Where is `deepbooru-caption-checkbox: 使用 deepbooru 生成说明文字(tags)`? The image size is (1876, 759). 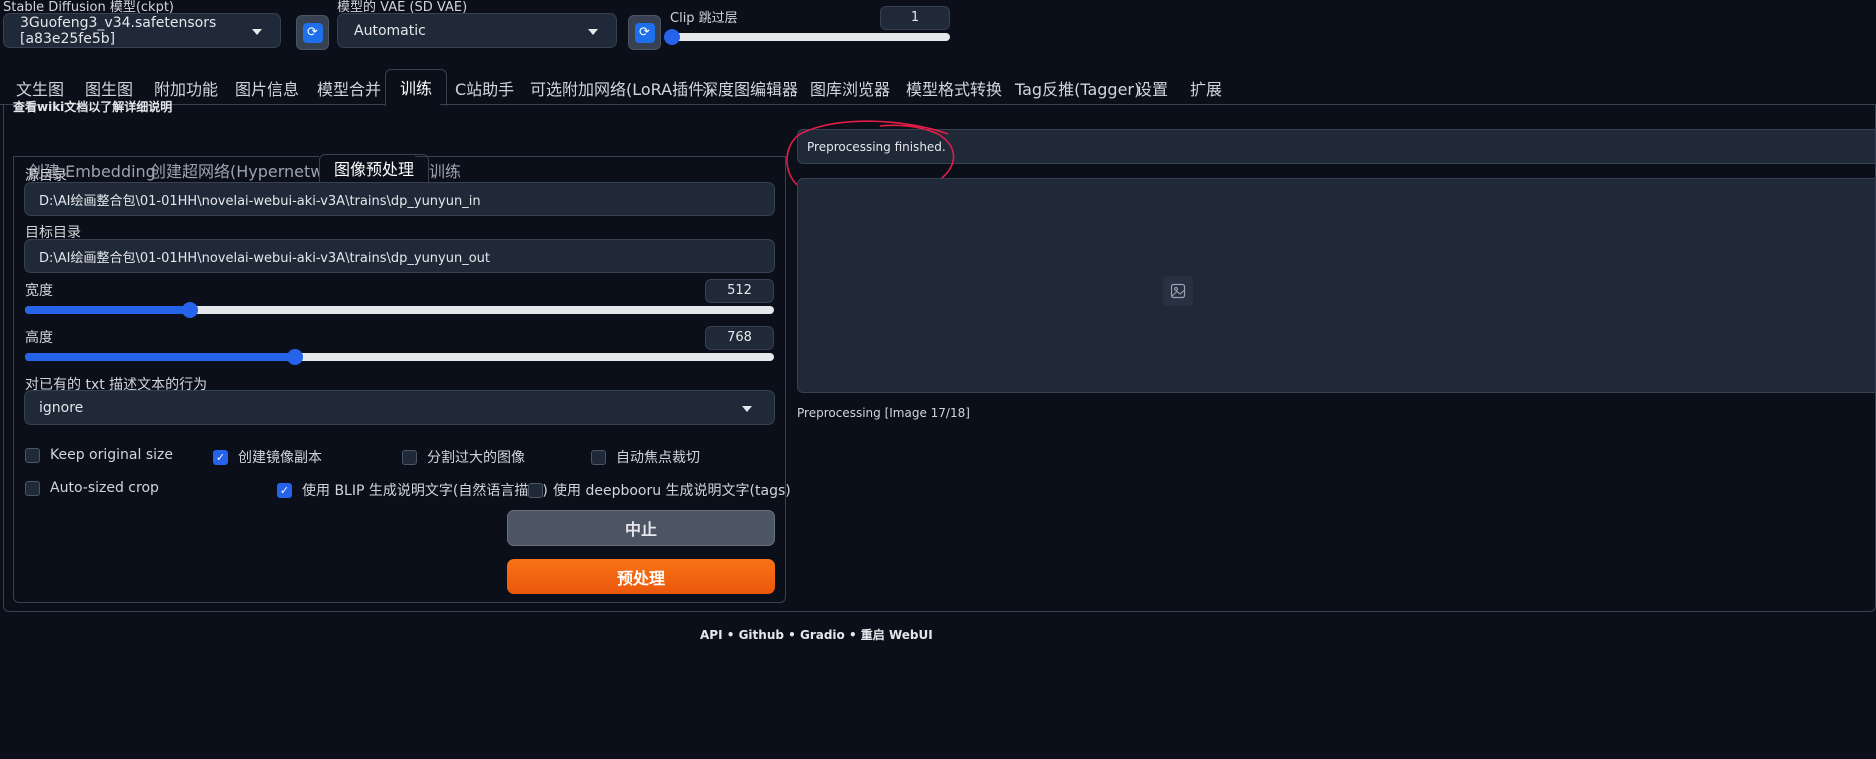 deepbooru-caption-checkbox: 使用 deepbooru 生成说明文字(tags) is located at coordinates (659, 490).